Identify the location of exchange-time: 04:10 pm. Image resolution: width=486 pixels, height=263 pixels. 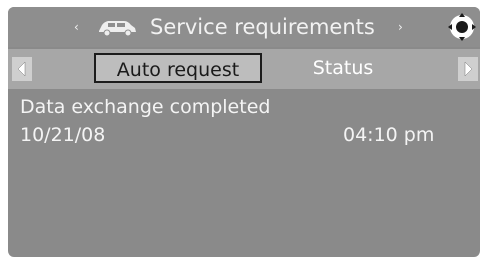
(389, 135).